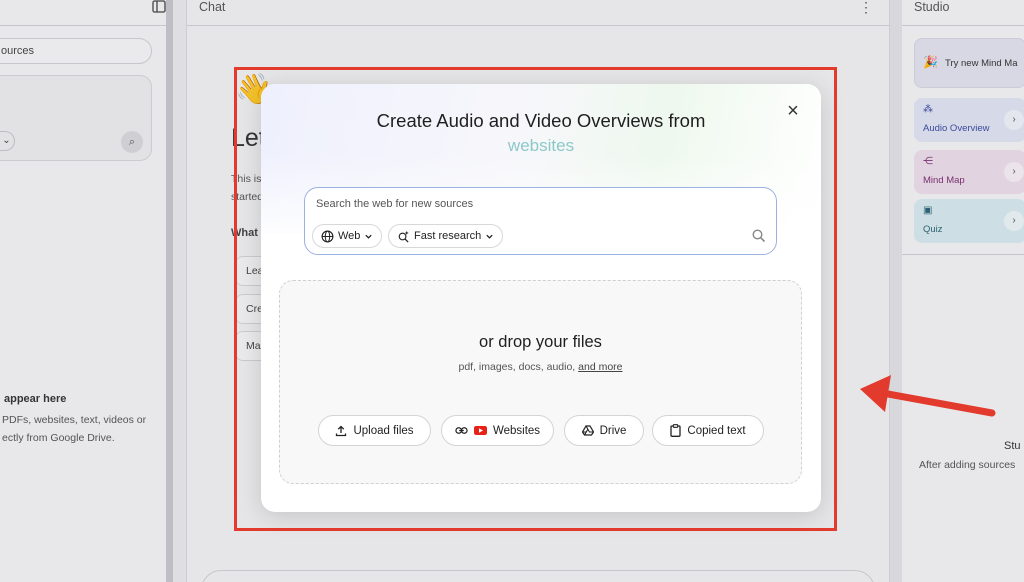 Image resolution: width=1024 pixels, height=582 pixels. What do you see at coordinates (928, 396) in the screenshot?
I see `red-arrow-annotation` at bounding box center [928, 396].